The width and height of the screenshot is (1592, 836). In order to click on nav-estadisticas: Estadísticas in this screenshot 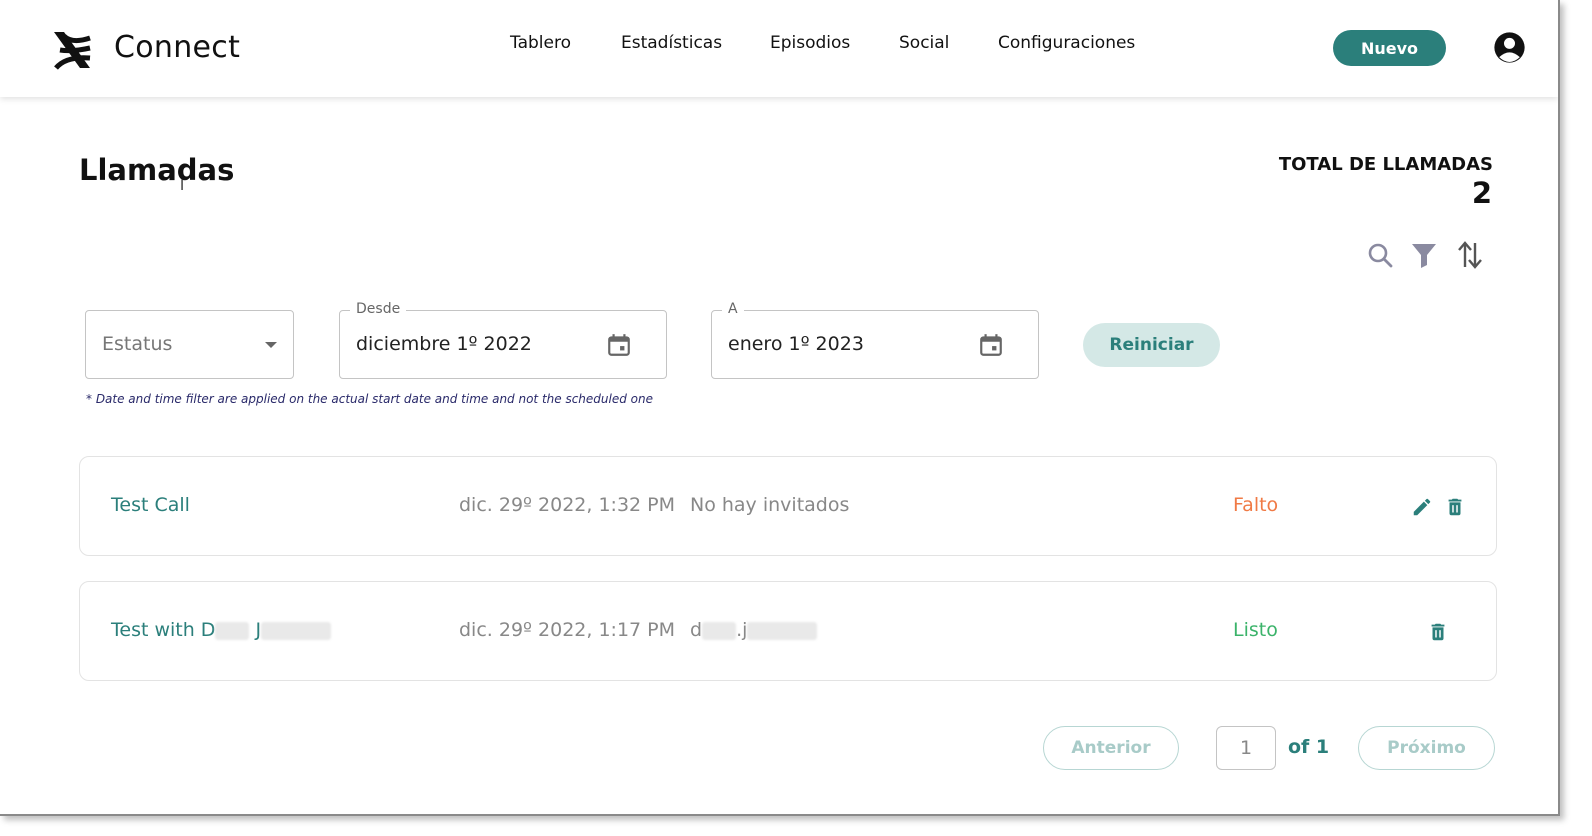, I will do `click(671, 43)`.